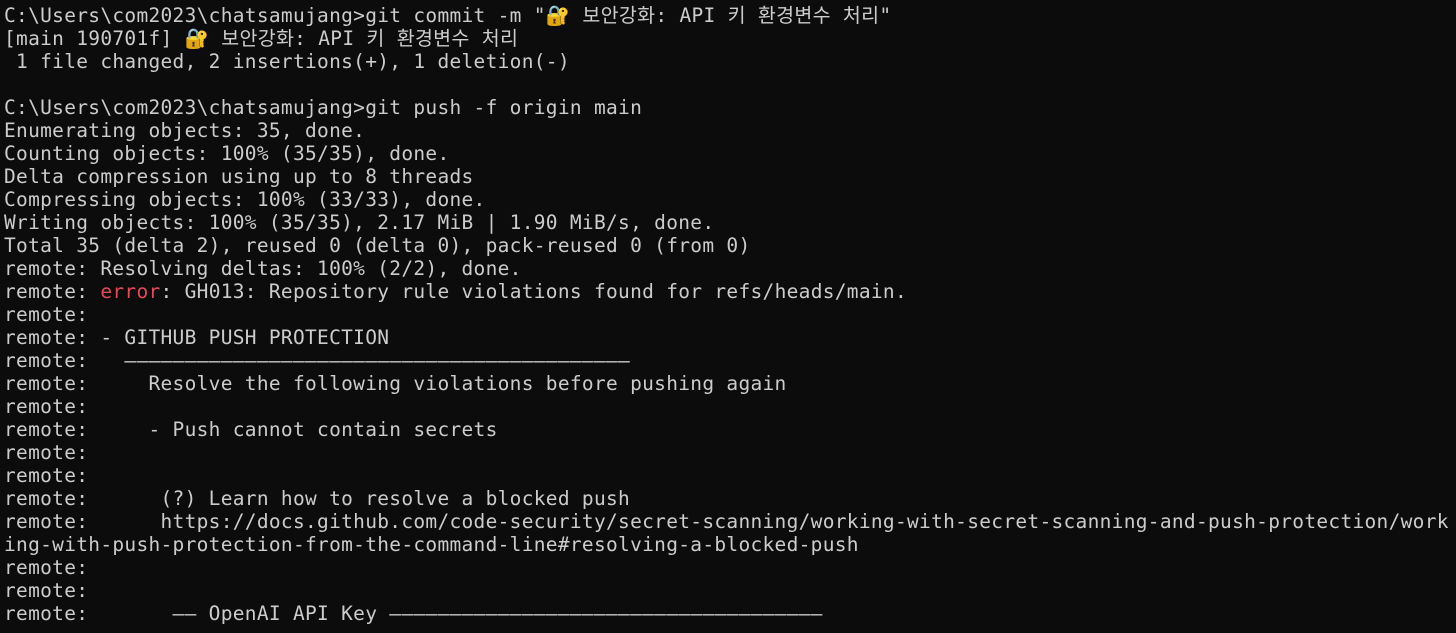  I want to click on output-line: Enumerating objects: 35, done., so click(185, 130).